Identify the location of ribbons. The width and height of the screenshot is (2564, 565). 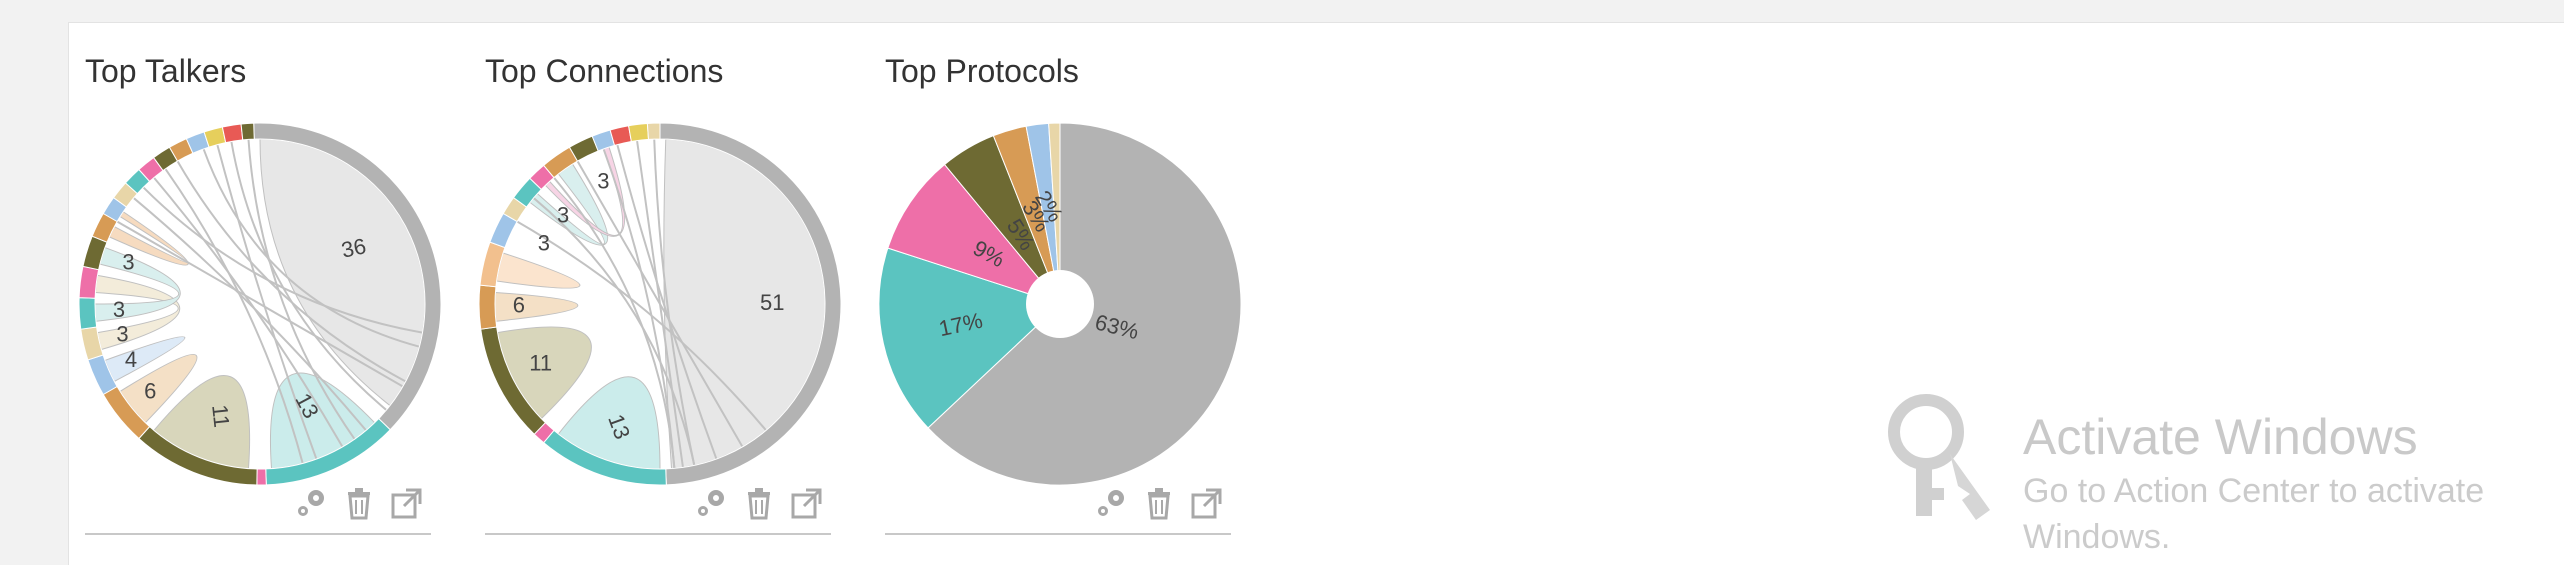
(260, 304).